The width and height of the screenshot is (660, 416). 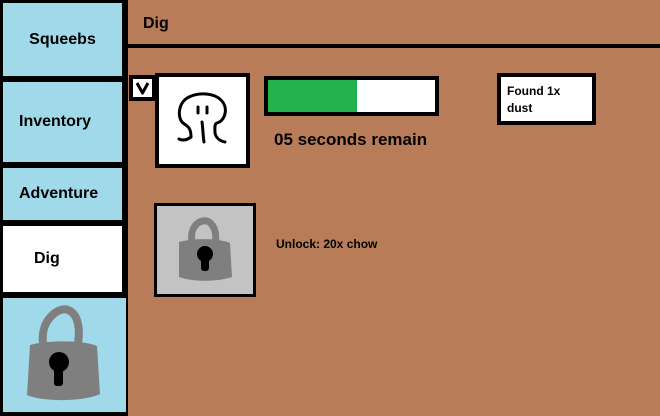 I want to click on sidebar-item-label: Squeebs, so click(x=62, y=39).